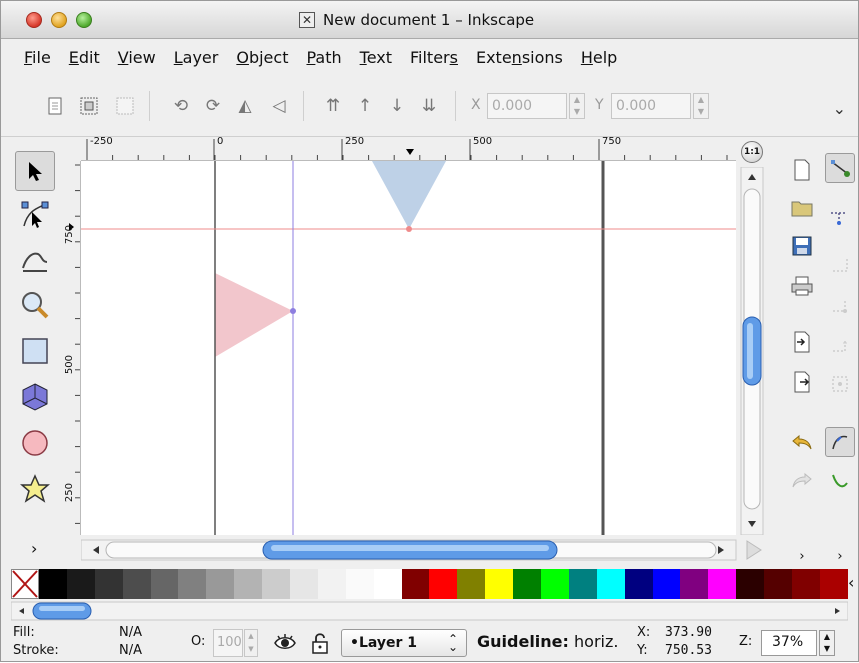 This screenshot has width=859, height=663. Describe the element at coordinates (397, 106) in the screenshot. I see `lower-icon: ↓` at that location.